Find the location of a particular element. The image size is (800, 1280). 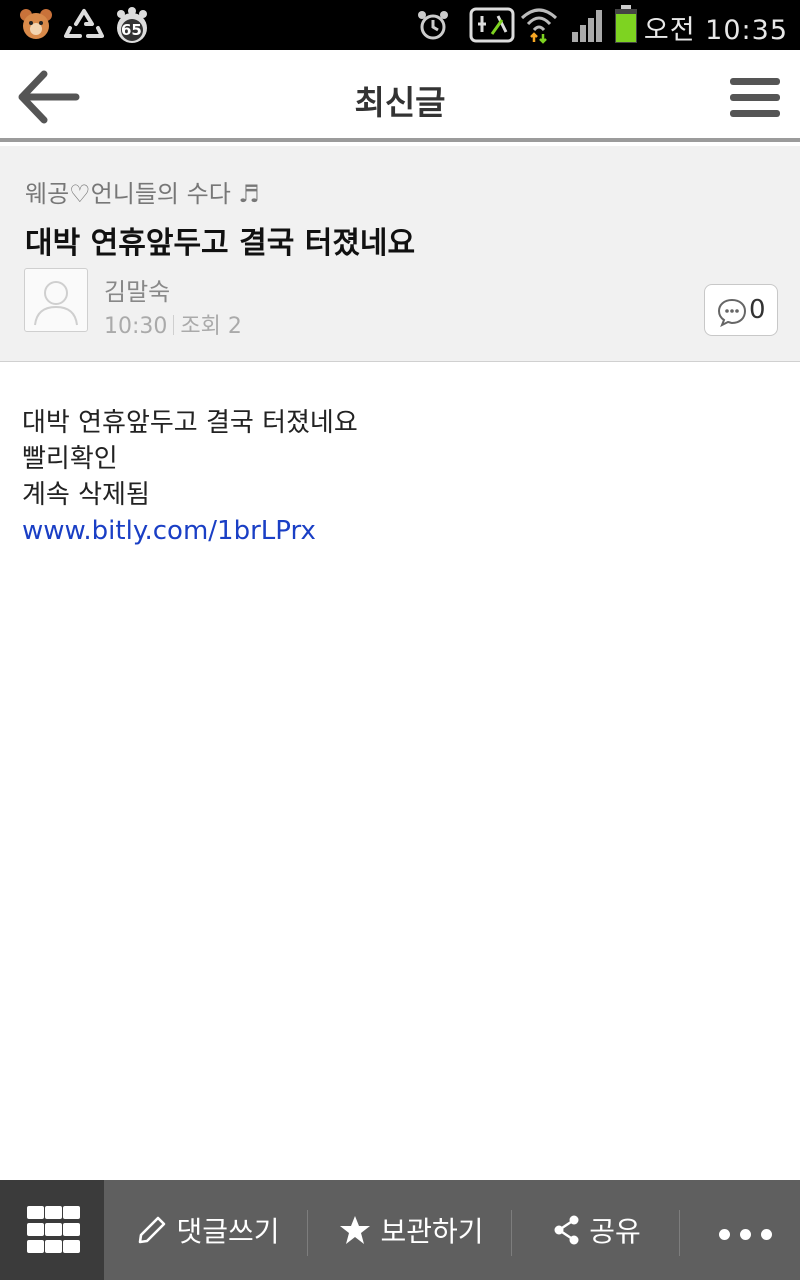

author-avatar is located at coordinates (56, 300).